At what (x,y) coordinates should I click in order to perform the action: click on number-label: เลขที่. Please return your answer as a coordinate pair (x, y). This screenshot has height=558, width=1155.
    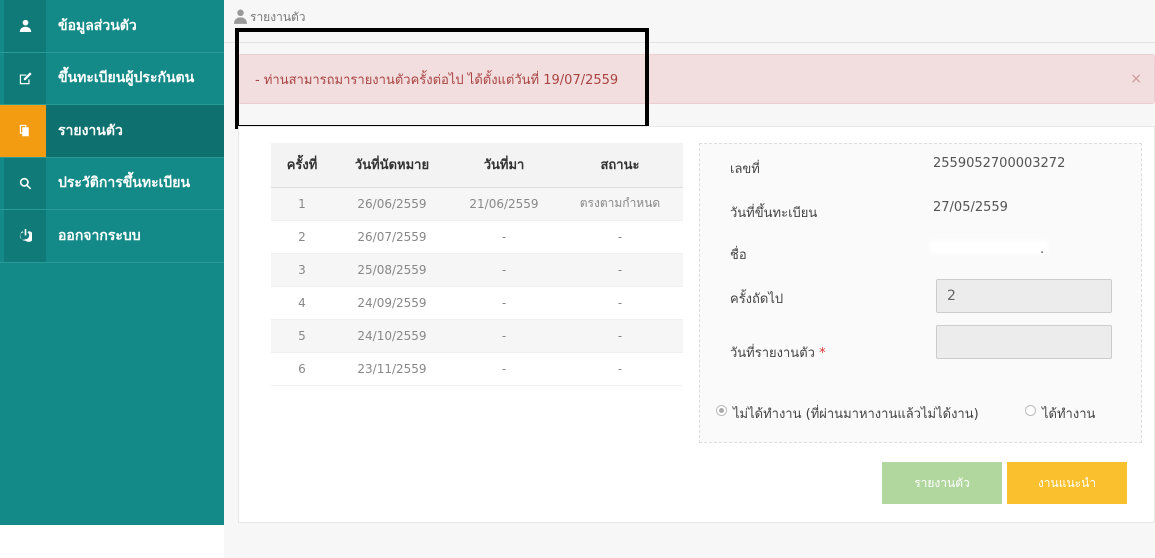
    Looking at the image, I should click on (745, 169).